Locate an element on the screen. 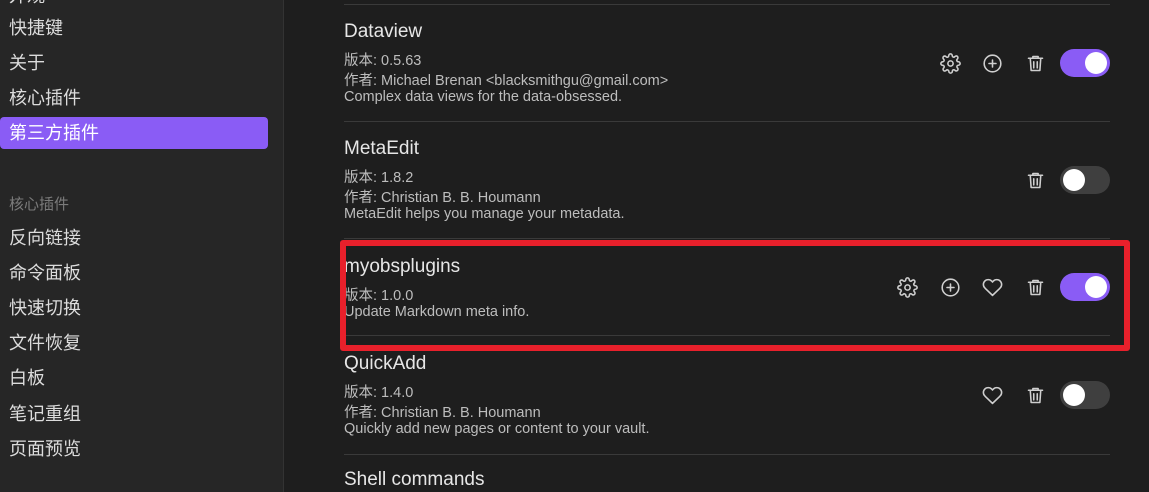 The image size is (1149, 492). sidebar-item-hotkeys: 快捷键 is located at coordinates (134, 28).